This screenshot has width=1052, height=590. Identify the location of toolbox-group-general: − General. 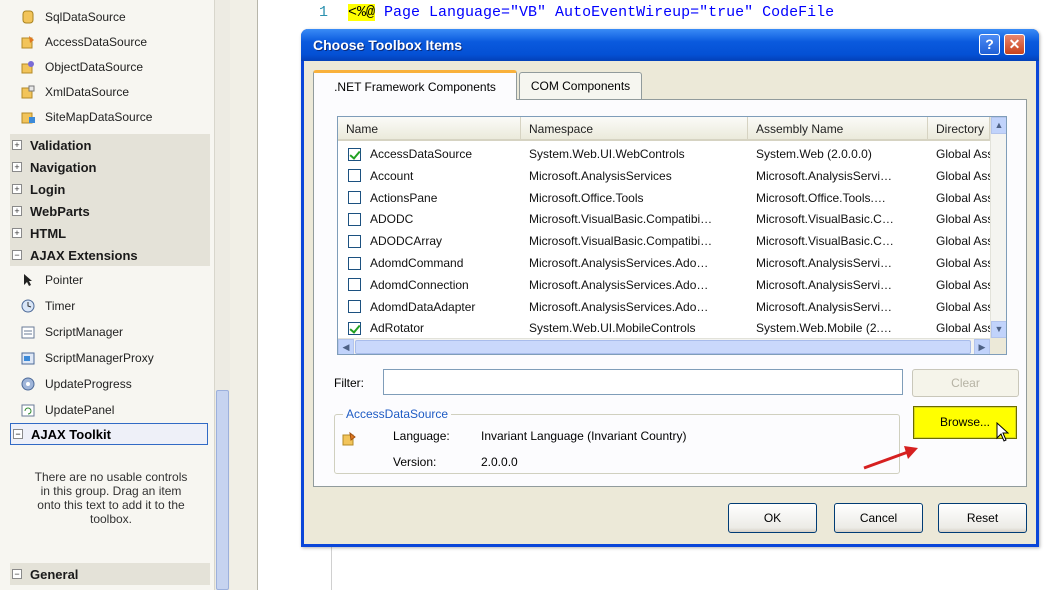
(110, 574).